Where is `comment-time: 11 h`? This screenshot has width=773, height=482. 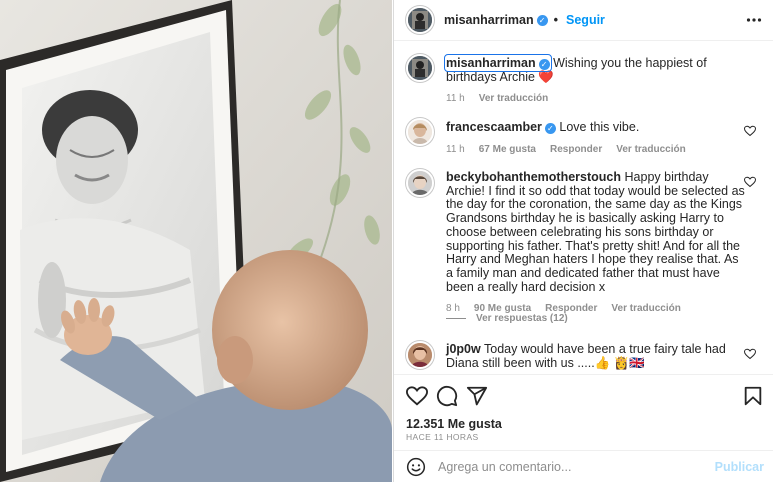 comment-time: 11 h is located at coordinates (455, 150).